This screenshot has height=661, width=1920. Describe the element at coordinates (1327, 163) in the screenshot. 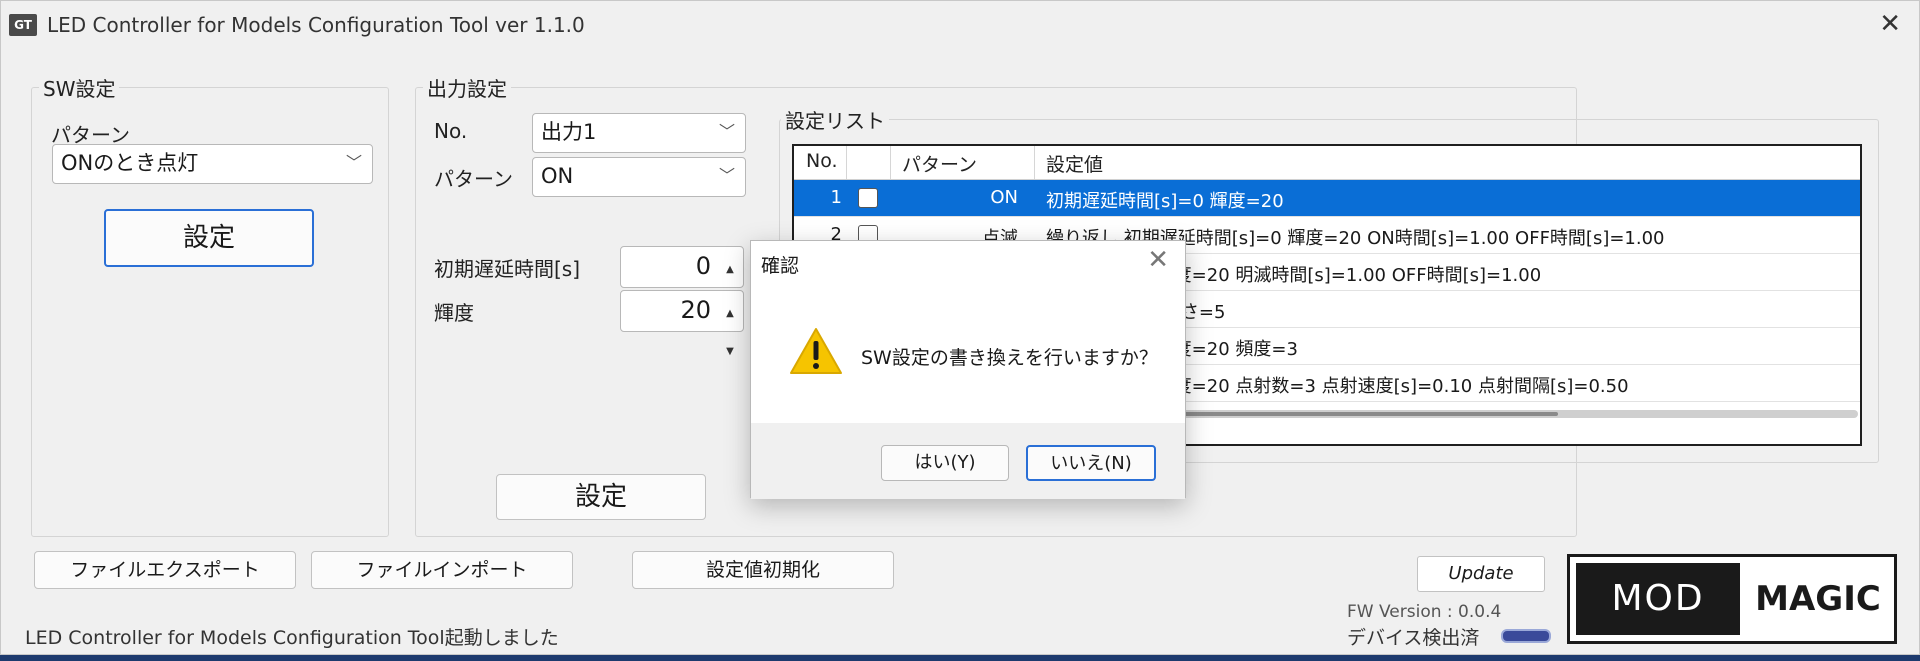

I see `list-header: No. パターン 設定値` at that location.